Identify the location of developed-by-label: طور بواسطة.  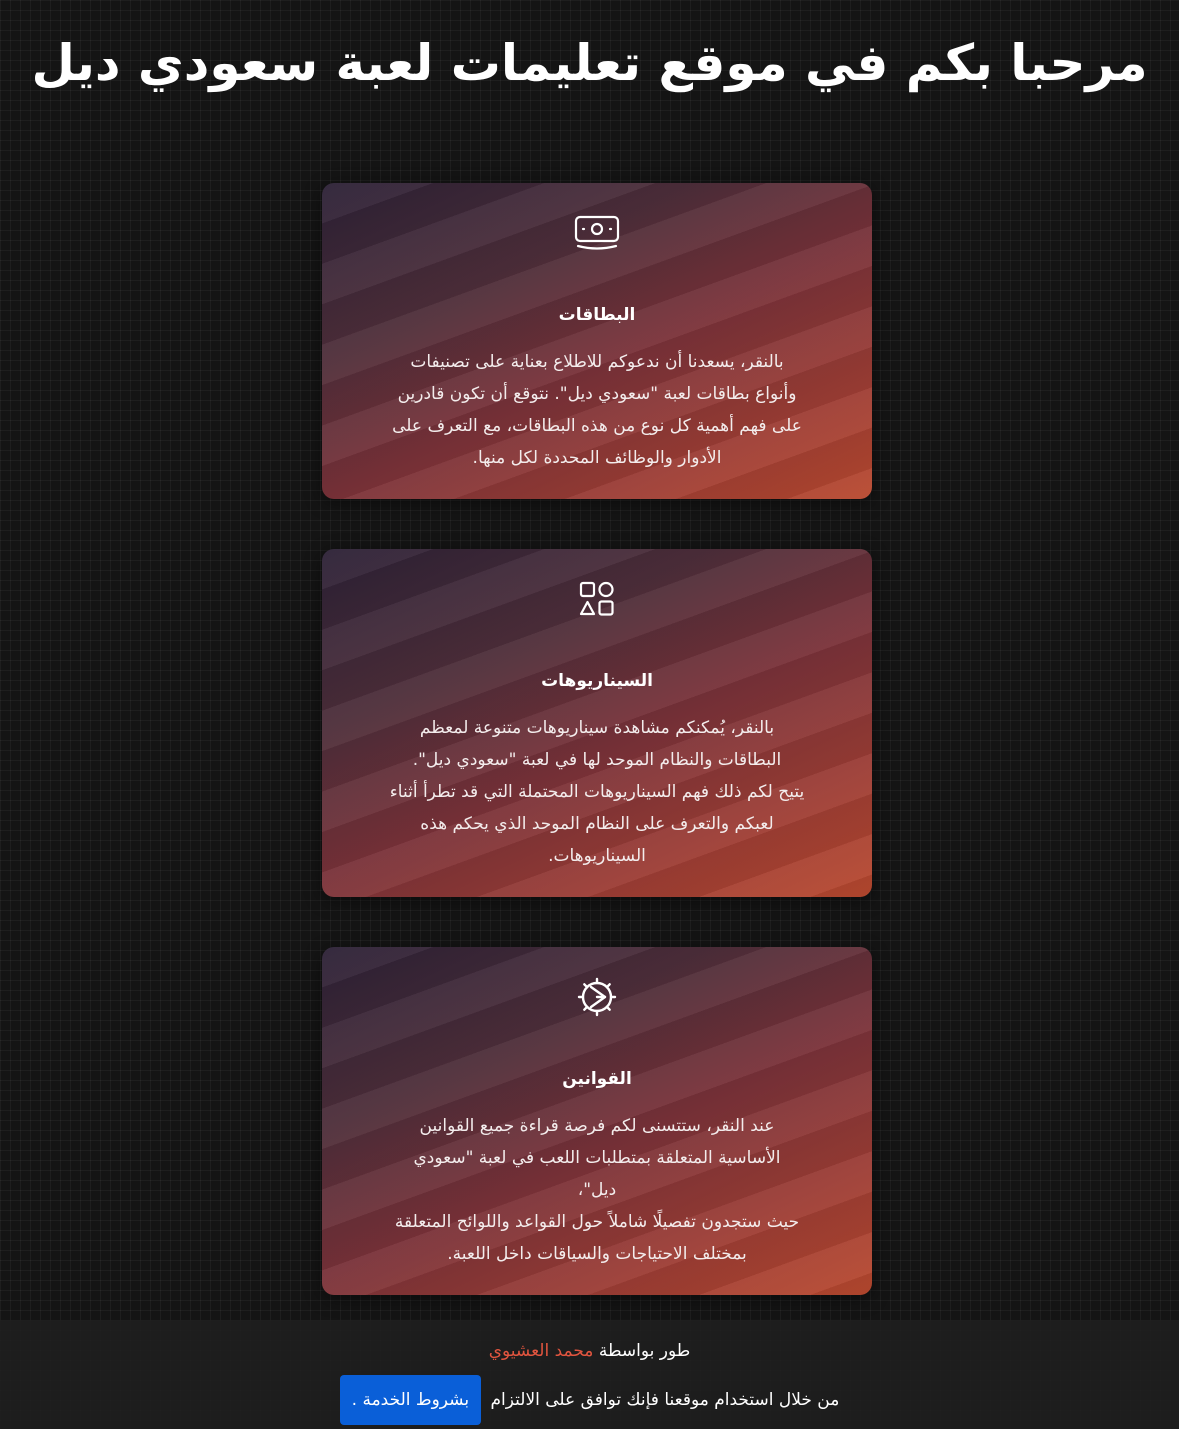
(644, 1351).